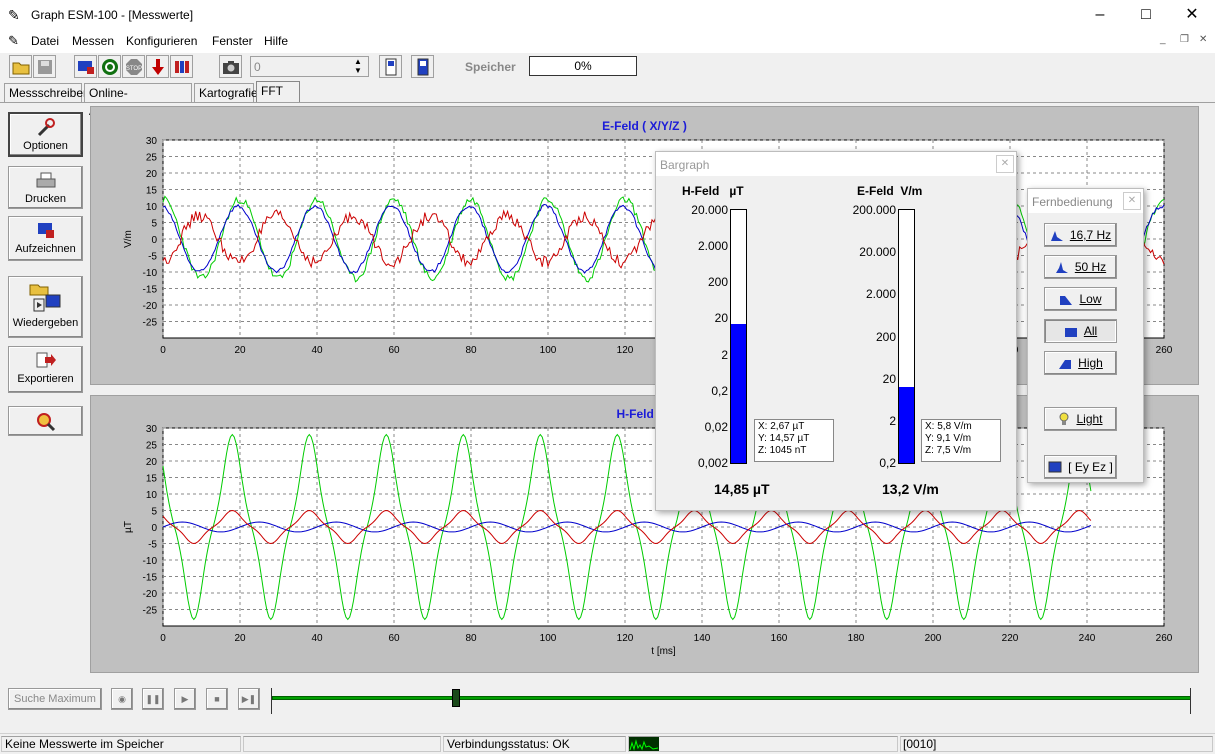 This screenshot has width=1215, height=754. What do you see at coordinates (1089, 419) in the screenshot?
I see `remote-light-label: Light` at bounding box center [1089, 419].